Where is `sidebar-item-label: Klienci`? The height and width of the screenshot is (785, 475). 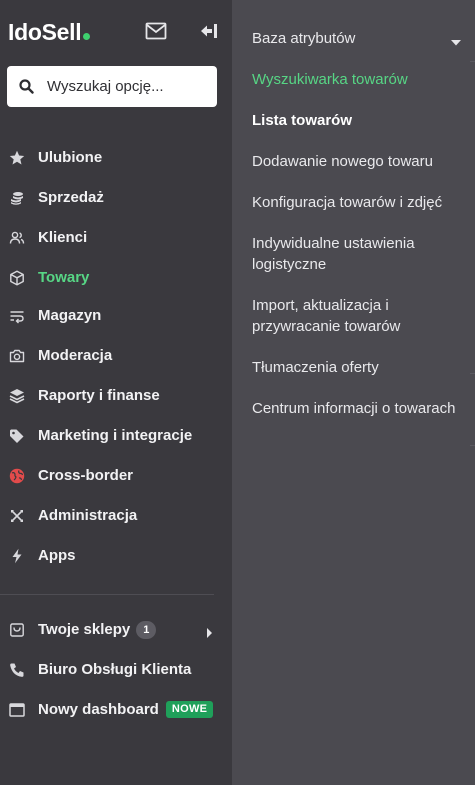 sidebar-item-label: Klienci is located at coordinates (63, 237).